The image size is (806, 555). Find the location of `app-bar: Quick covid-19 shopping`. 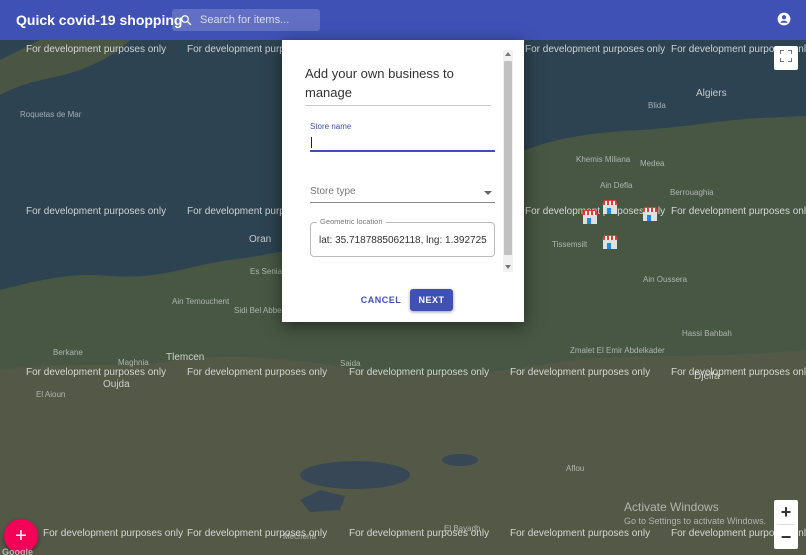

app-bar: Quick covid-19 shopping is located at coordinates (403, 20).